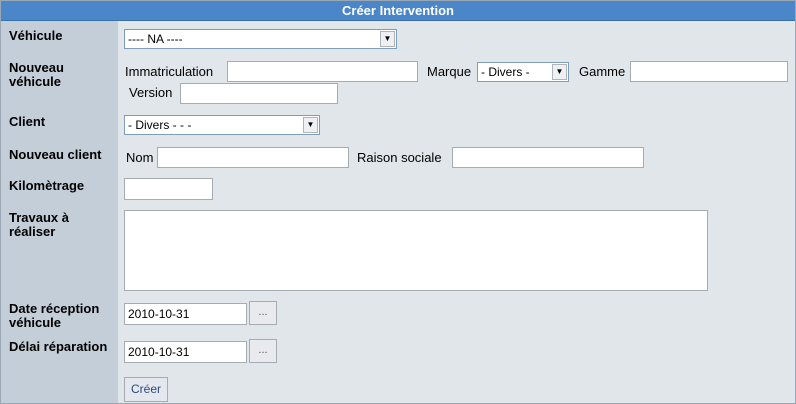 This screenshot has height=404, width=796. What do you see at coordinates (449, 71) in the screenshot?
I see `marque-label: Marque` at bounding box center [449, 71].